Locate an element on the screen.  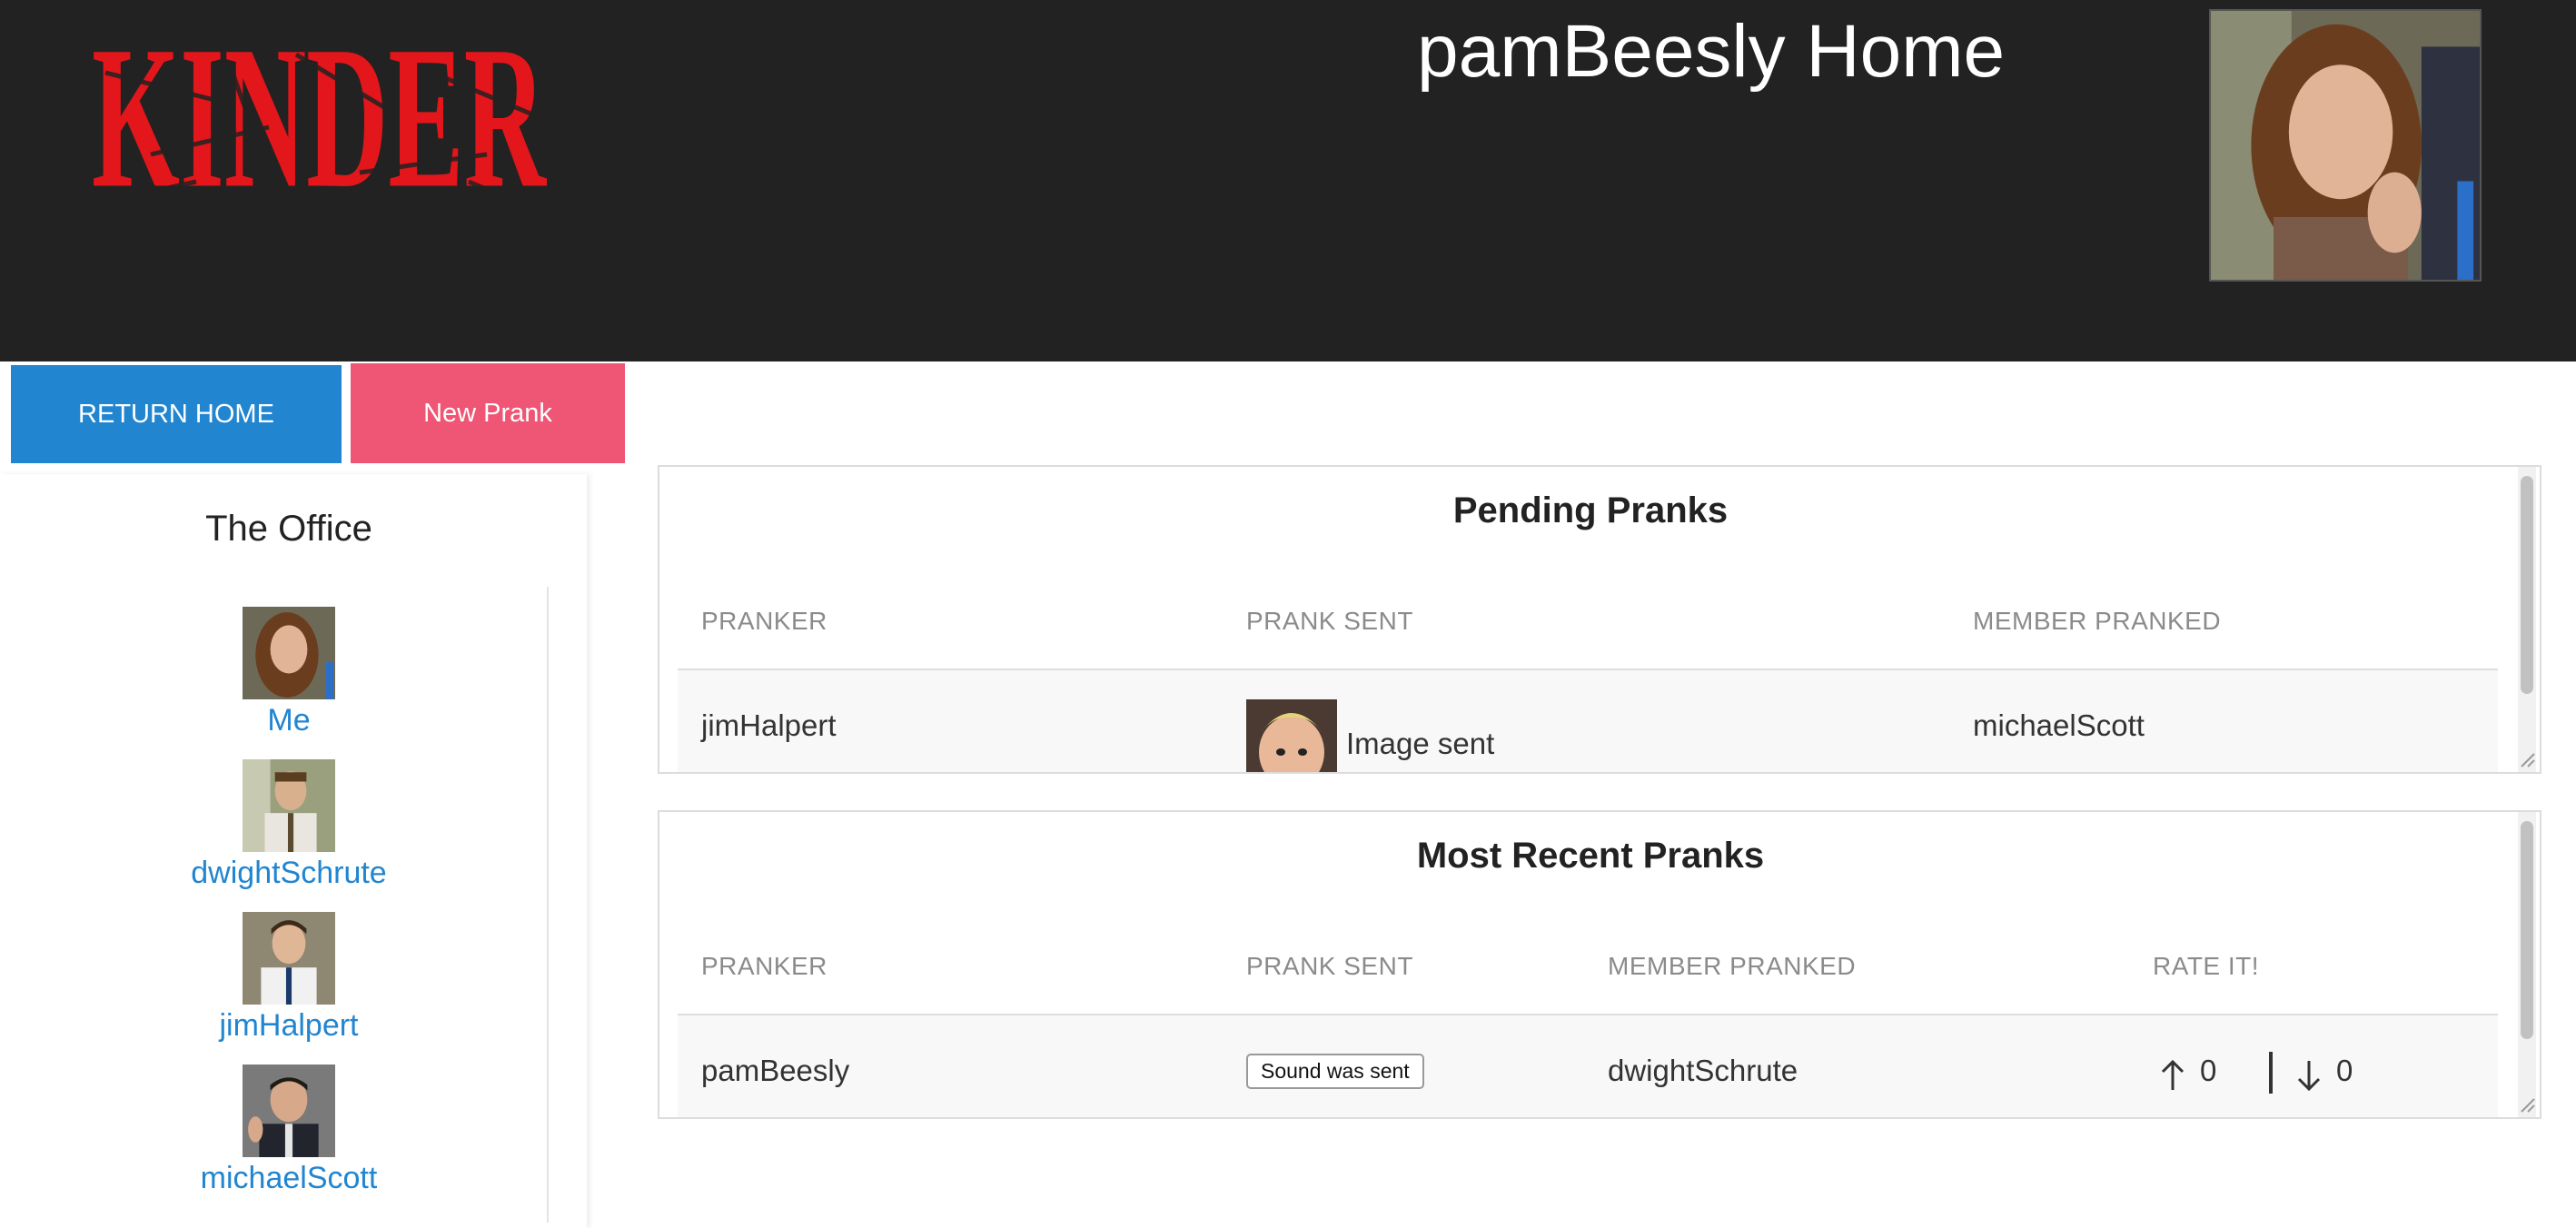
sidebar-member-jim: jimHalpert is located at coordinates (289, 978).